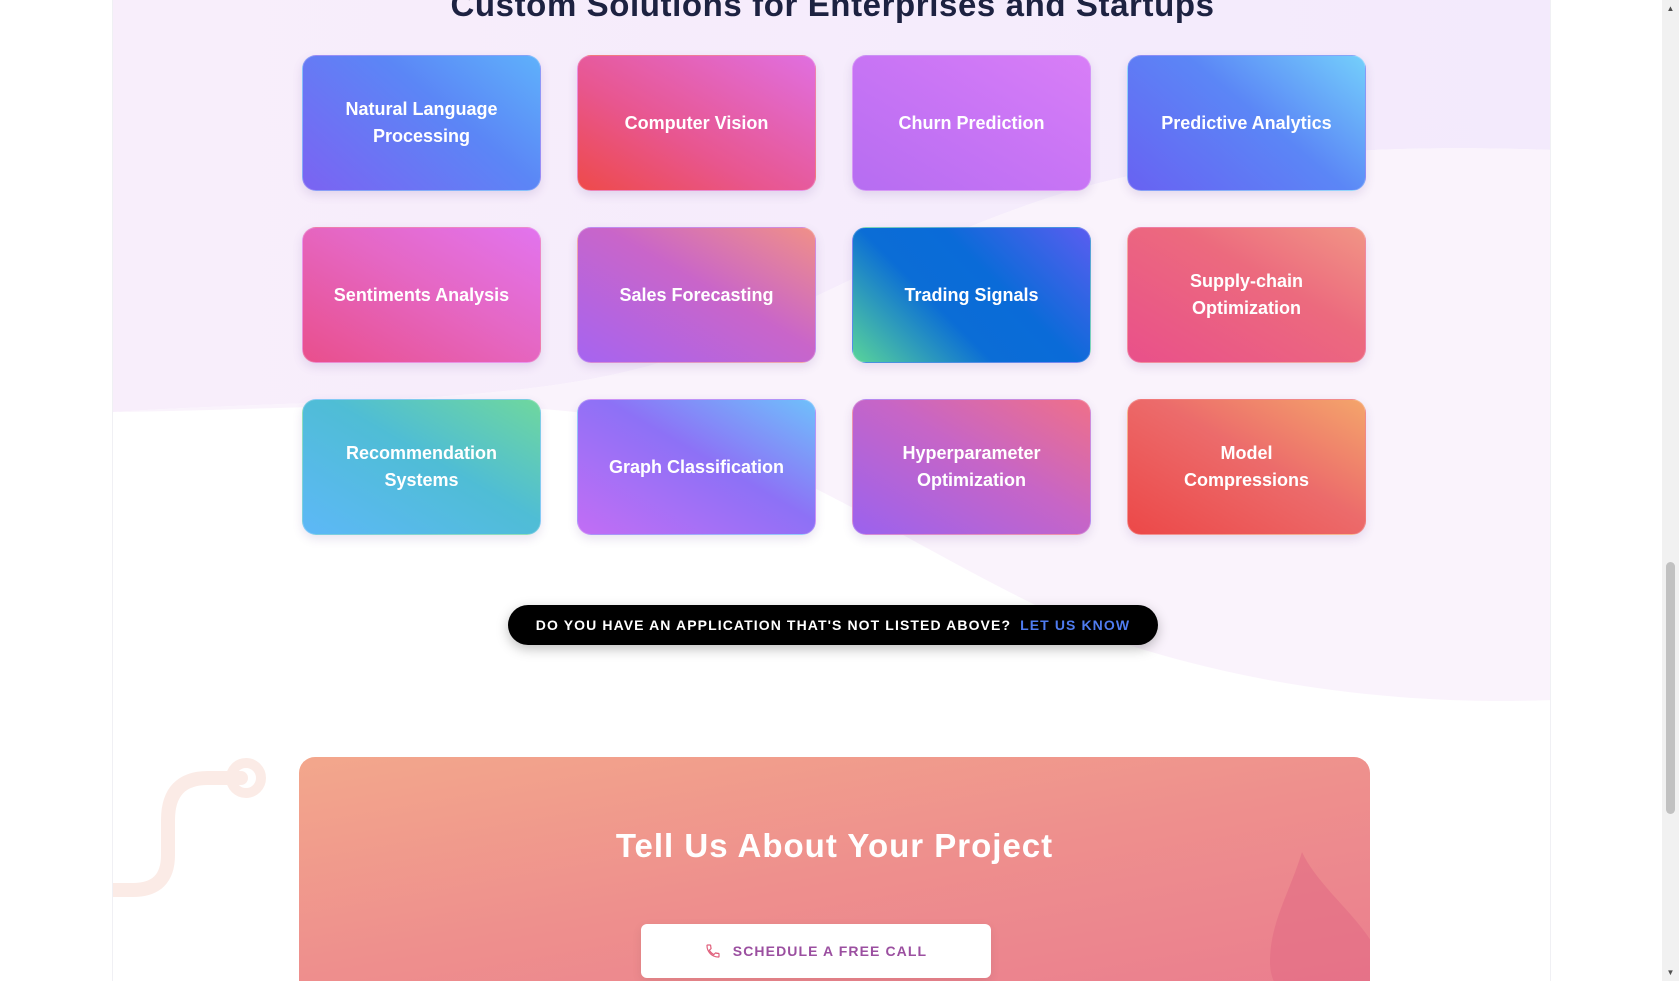 The image size is (1679, 981). I want to click on solution-card-label: Sentiments Analysis, so click(421, 294).